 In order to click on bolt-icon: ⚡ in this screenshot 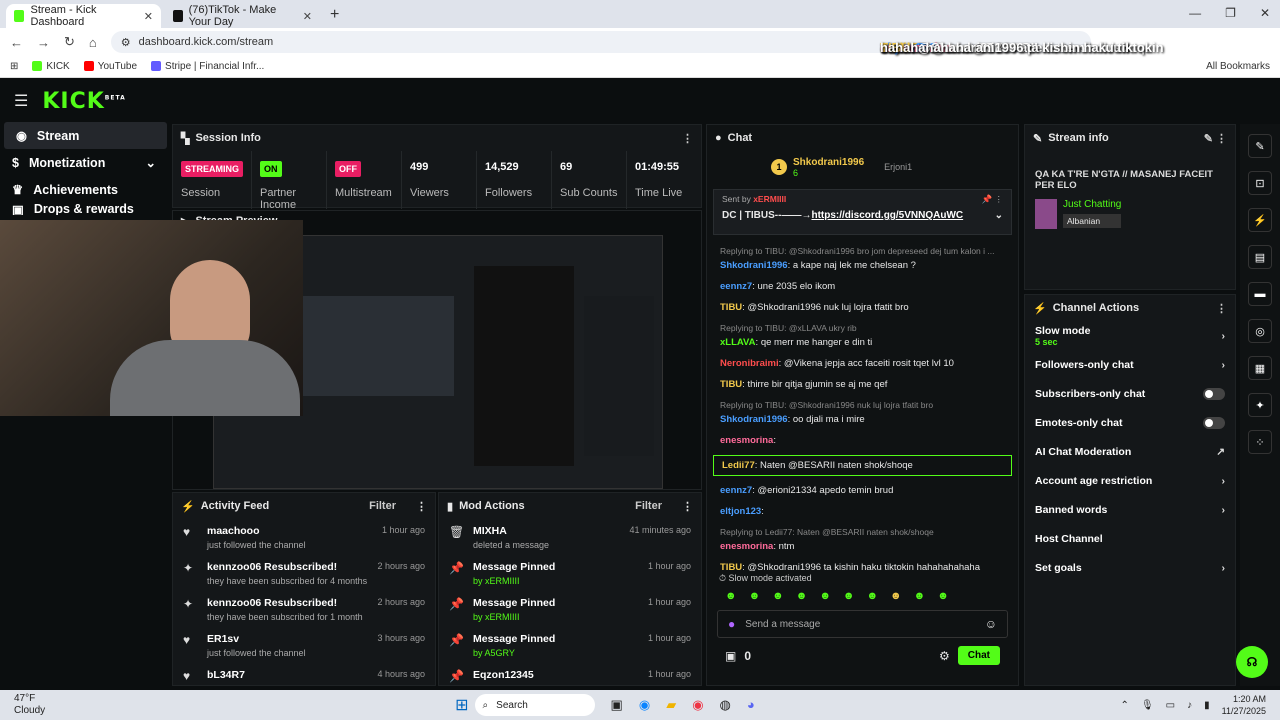, I will do `click(1260, 220)`.